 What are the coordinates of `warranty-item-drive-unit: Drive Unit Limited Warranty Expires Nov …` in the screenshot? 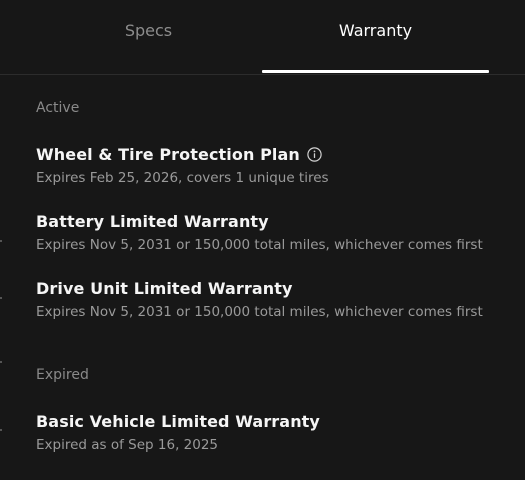 It's located at (270, 299).